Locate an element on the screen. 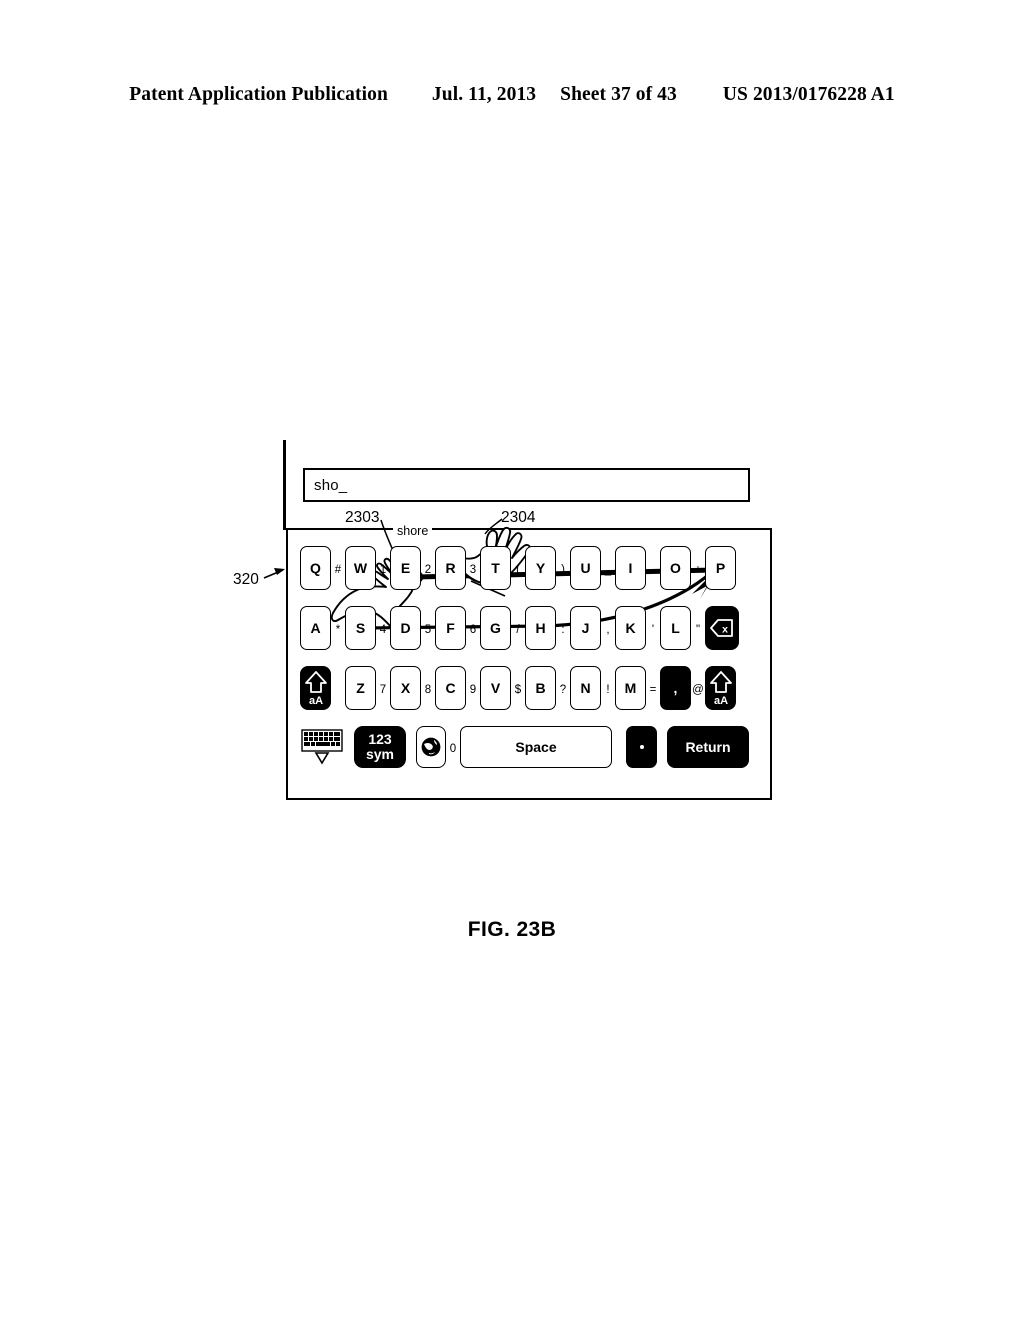  hide-keyboard-icon is located at coordinates (322, 747).